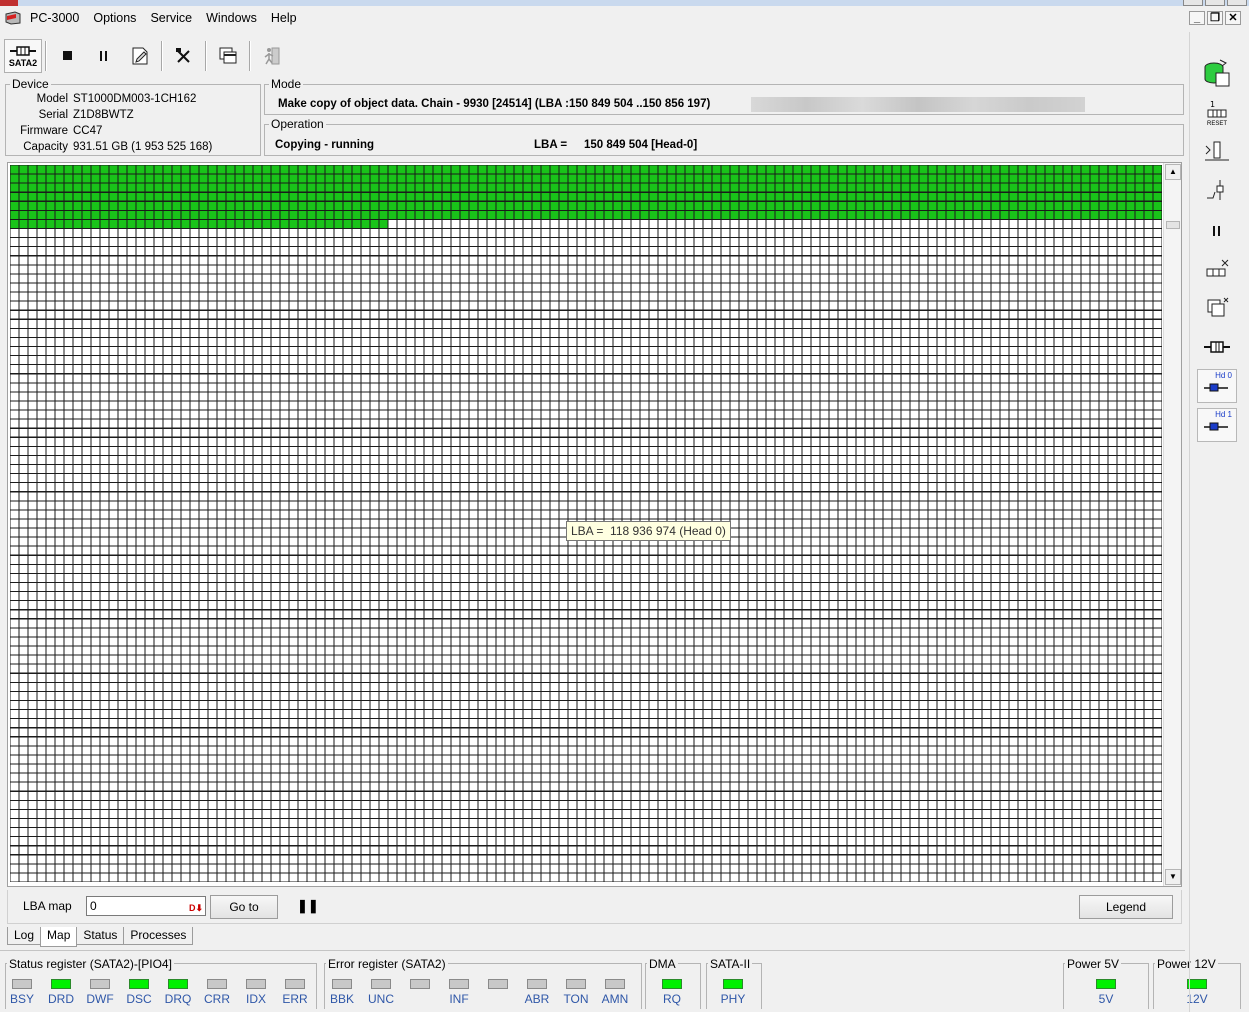 Image resolution: width=1249 pixels, height=1012 pixels. I want to click on firmware-row: Firmware CC47, so click(54, 131).